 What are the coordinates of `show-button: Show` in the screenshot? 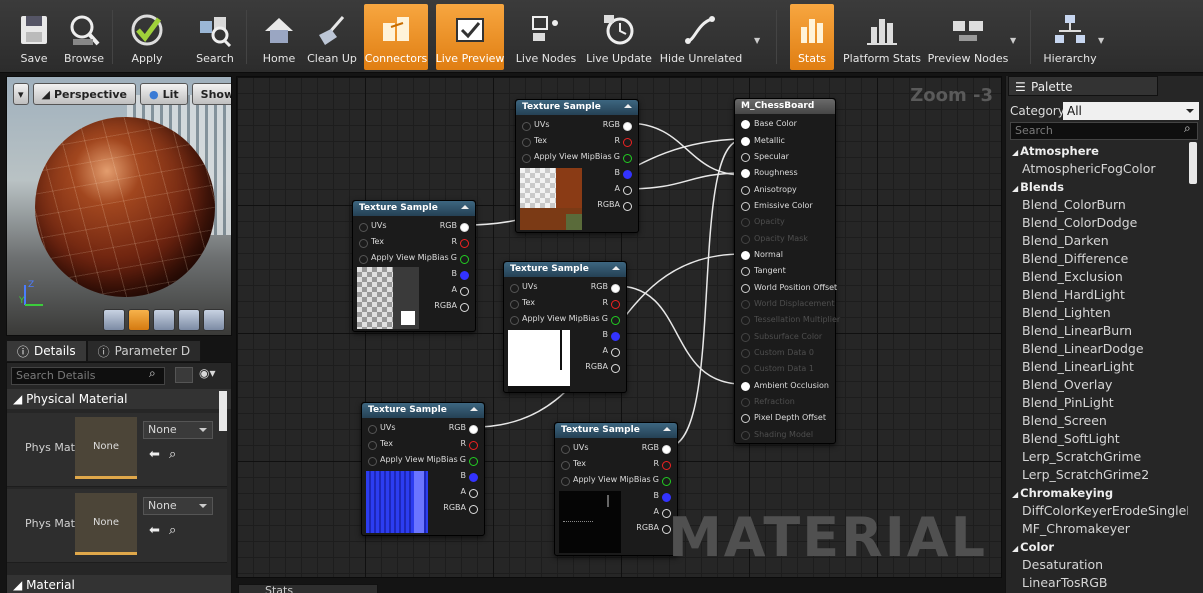 It's located at (211, 94).